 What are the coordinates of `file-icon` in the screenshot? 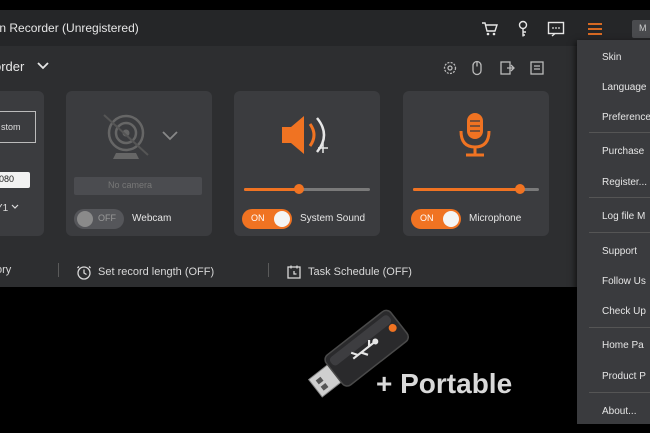 It's located at (537, 68).